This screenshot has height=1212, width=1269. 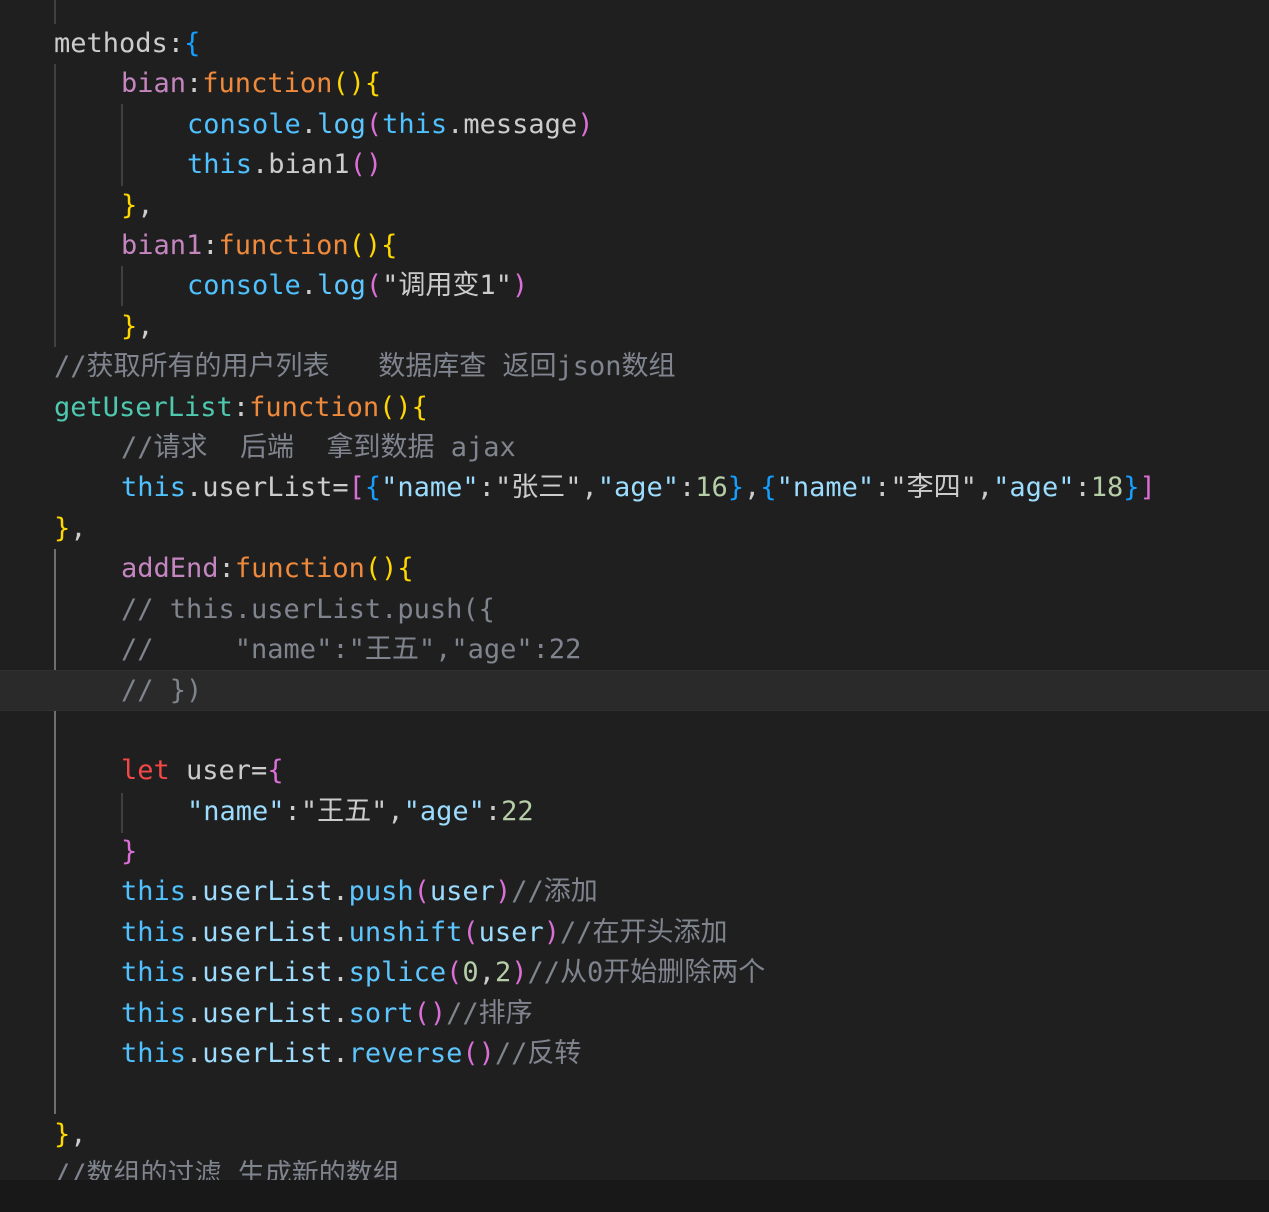 What do you see at coordinates (390, 125) in the screenshot?
I see `code-line-content: console.log(this.message)` at bounding box center [390, 125].